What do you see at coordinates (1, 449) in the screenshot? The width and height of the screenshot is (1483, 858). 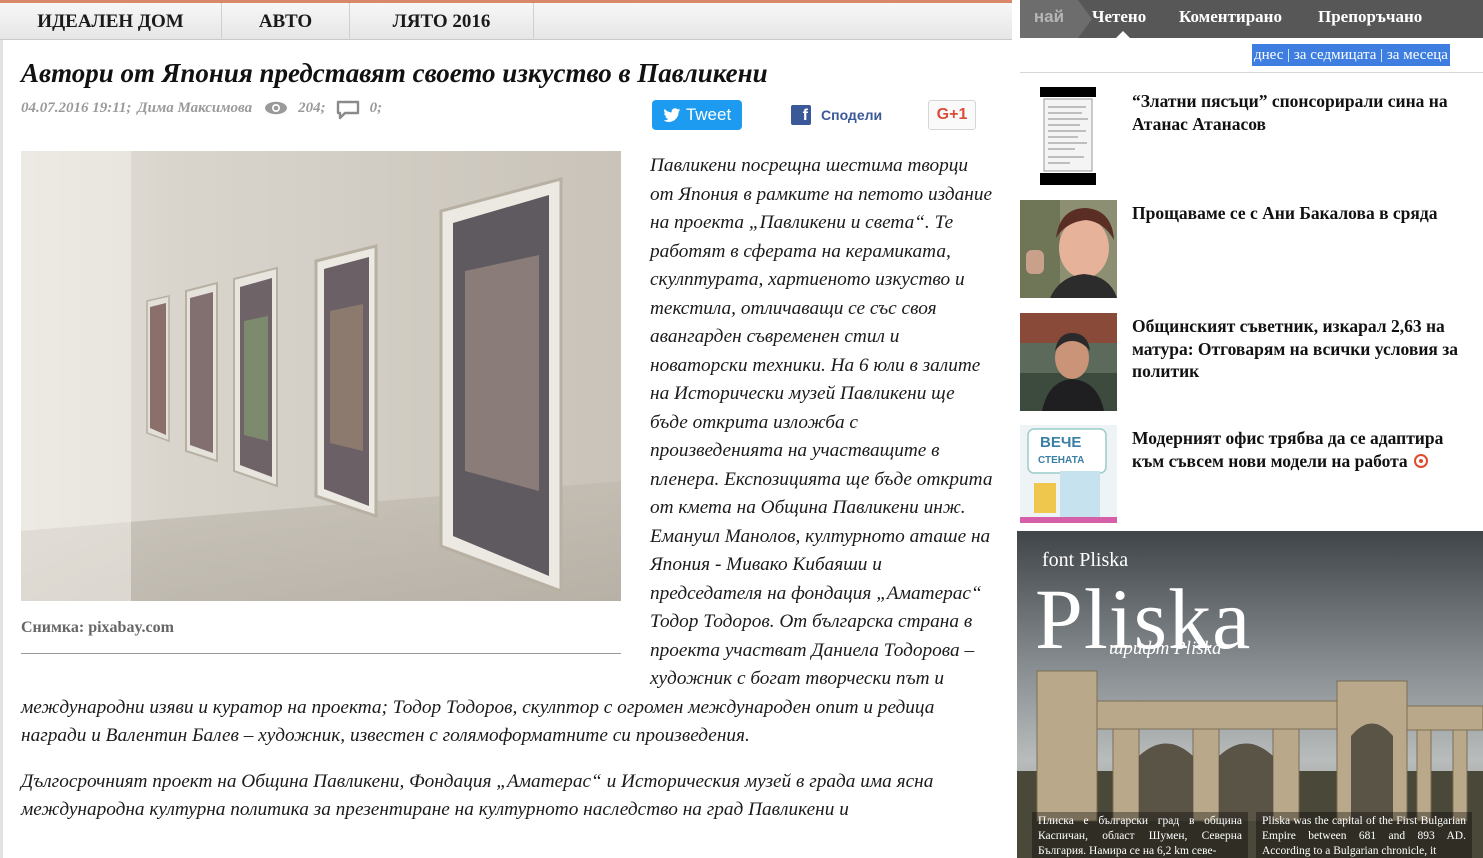 I see `page-left-border` at bounding box center [1, 449].